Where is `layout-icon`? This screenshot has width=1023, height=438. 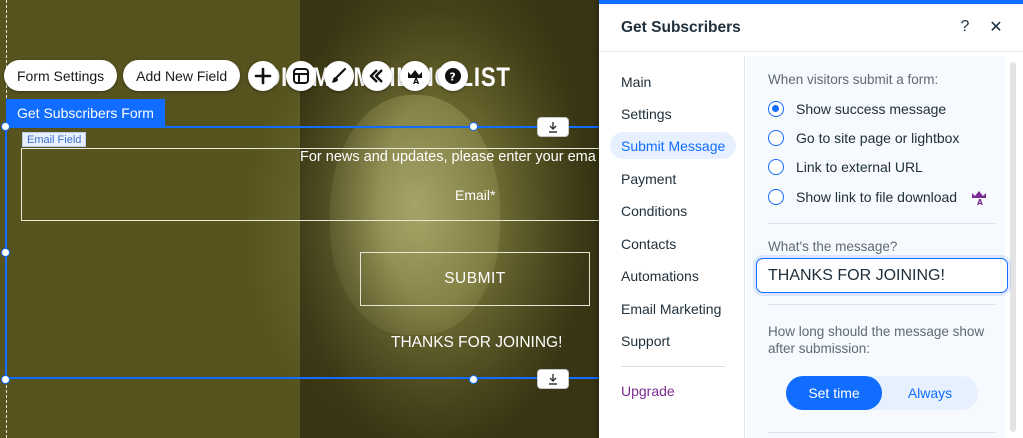 layout-icon is located at coordinates (301, 75).